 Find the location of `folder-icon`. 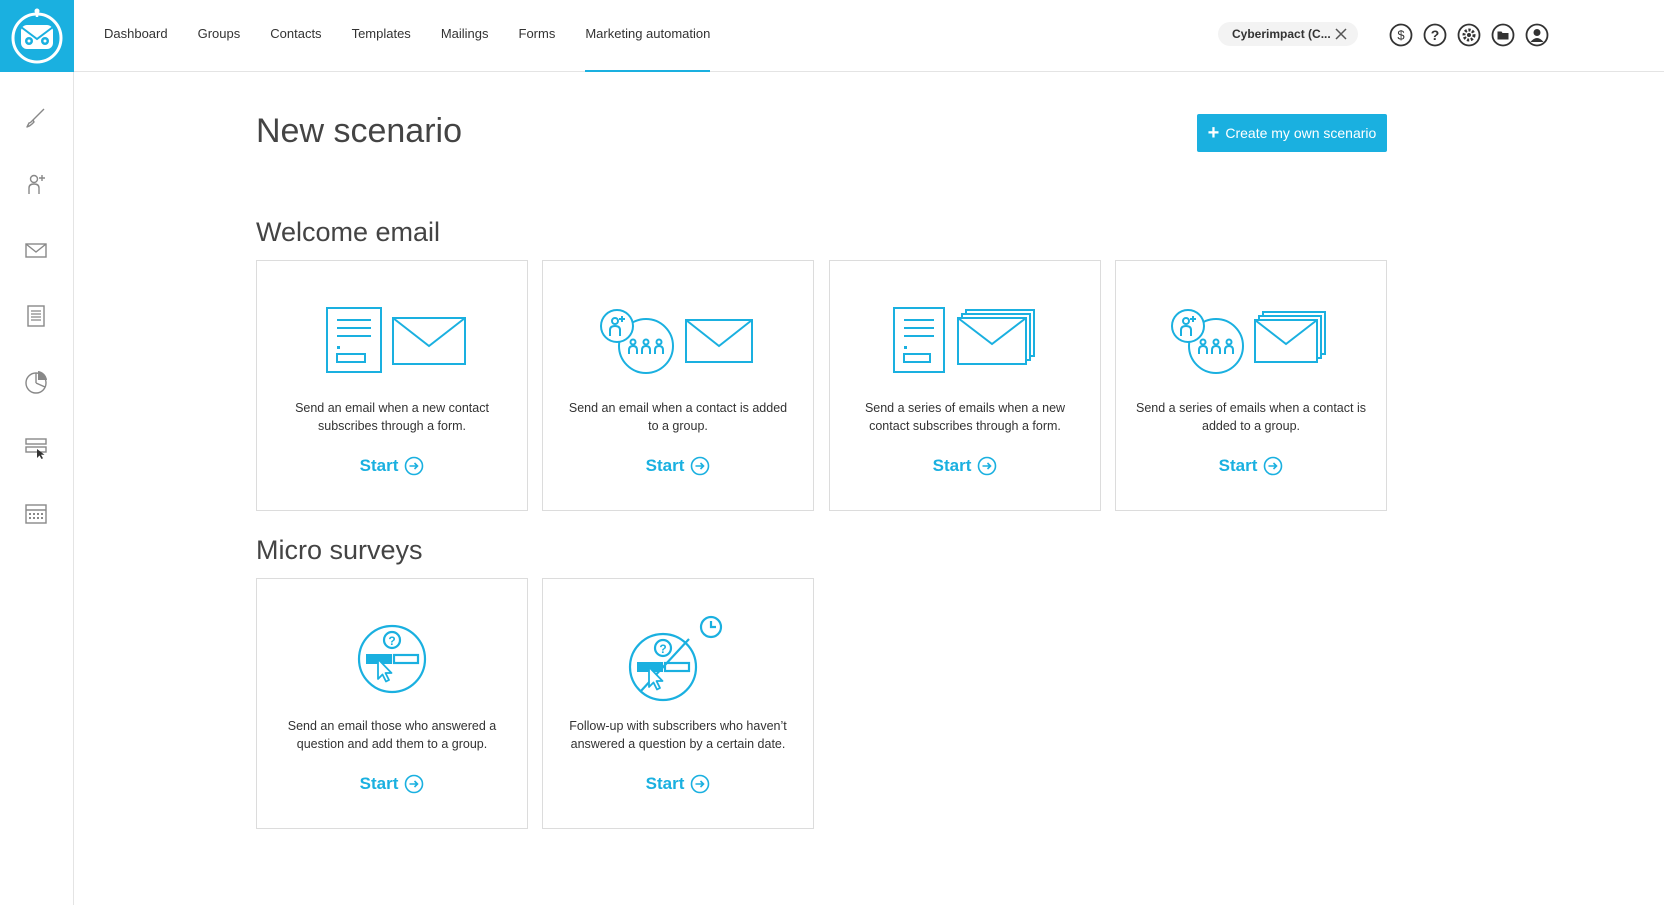

folder-icon is located at coordinates (1503, 35).